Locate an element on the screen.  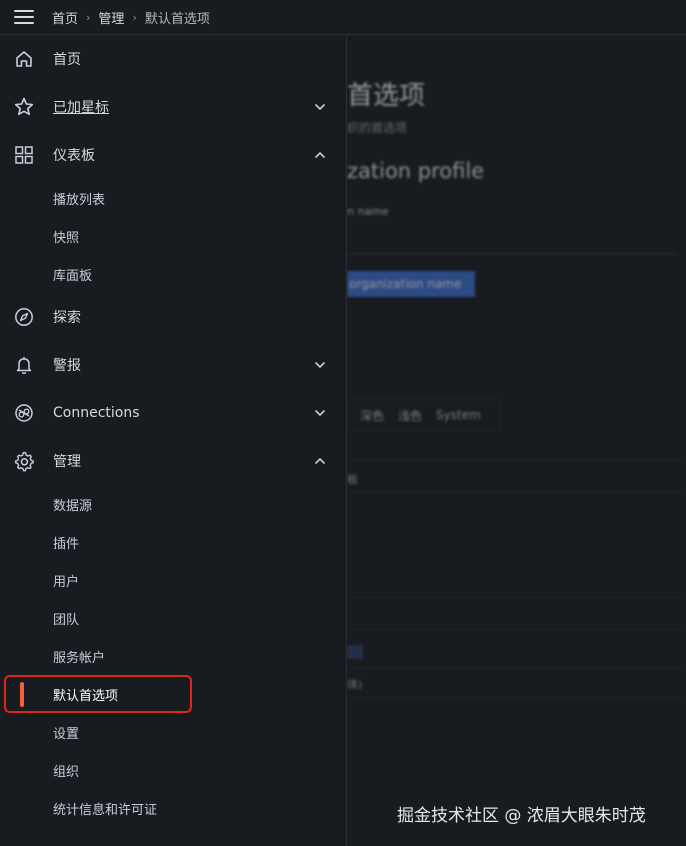
sidebar-item-label: 警报 is located at coordinates (67, 366).